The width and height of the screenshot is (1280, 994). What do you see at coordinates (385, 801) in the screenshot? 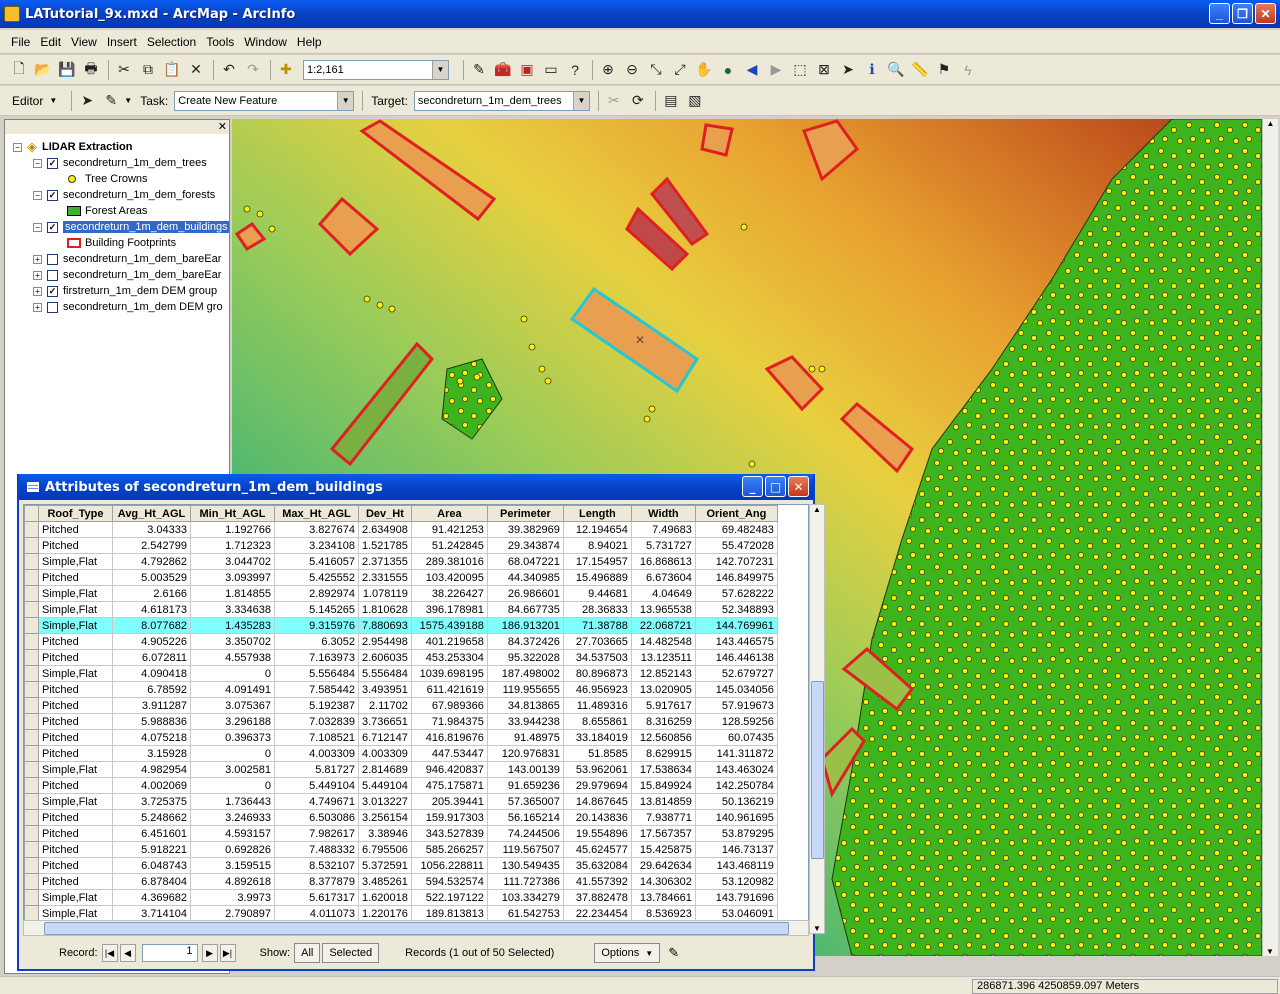
I see `table-cell: 3.013227` at bounding box center [385, 801].